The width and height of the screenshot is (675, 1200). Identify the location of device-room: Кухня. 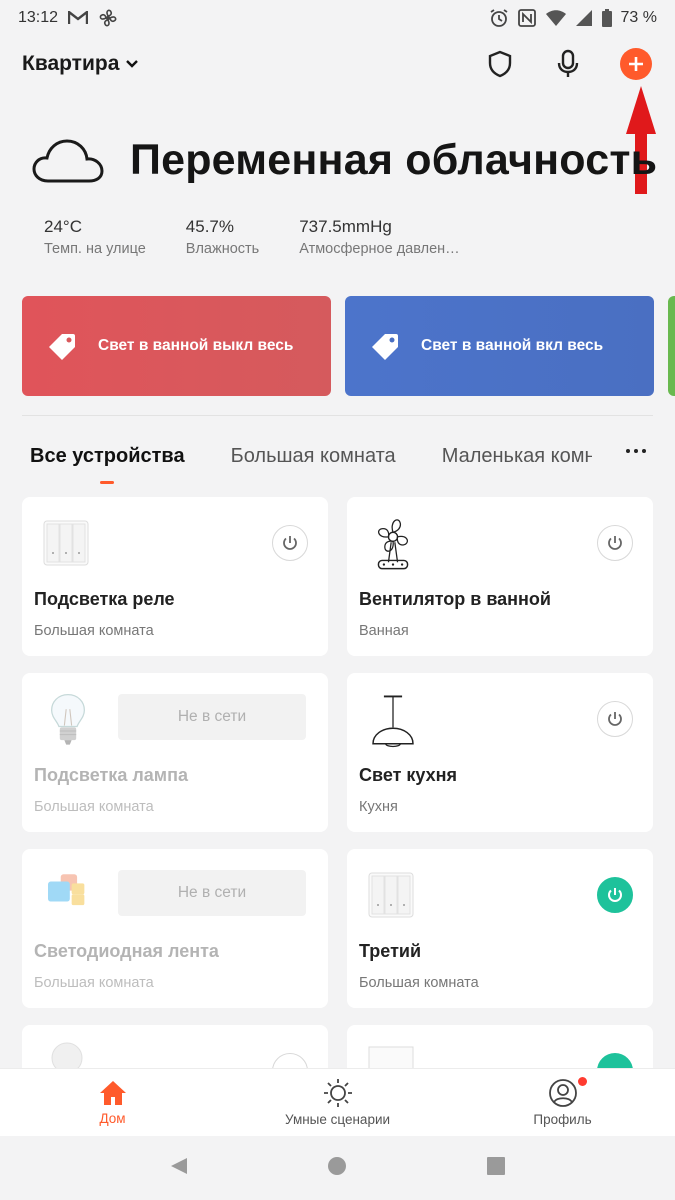
(378, 807).